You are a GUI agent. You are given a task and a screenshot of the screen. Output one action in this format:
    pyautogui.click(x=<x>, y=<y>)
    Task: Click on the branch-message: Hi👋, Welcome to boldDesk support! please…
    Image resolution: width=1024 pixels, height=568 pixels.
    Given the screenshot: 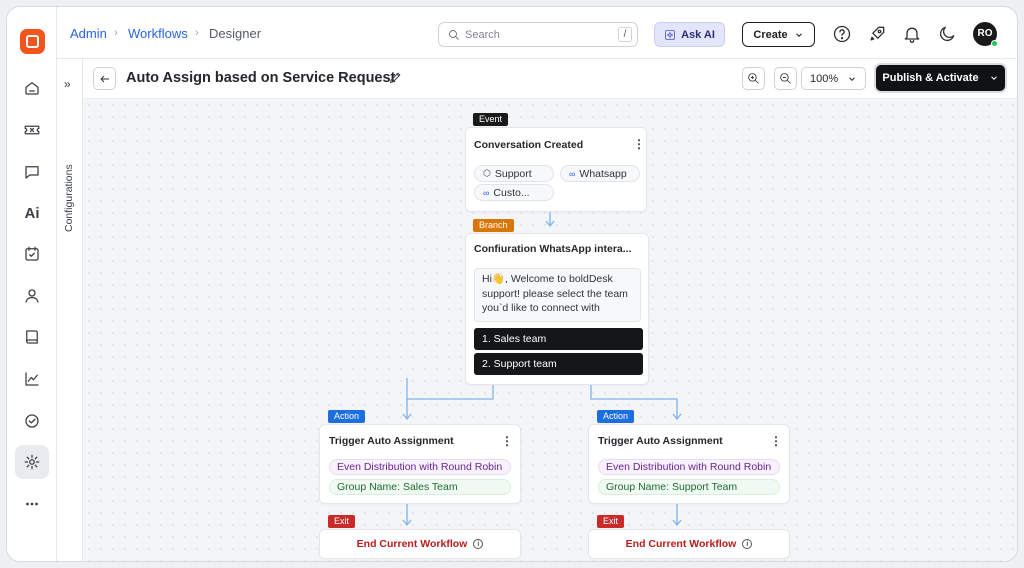 What is the action you would take?
    pyautogui.click(x=557, y=295)
    